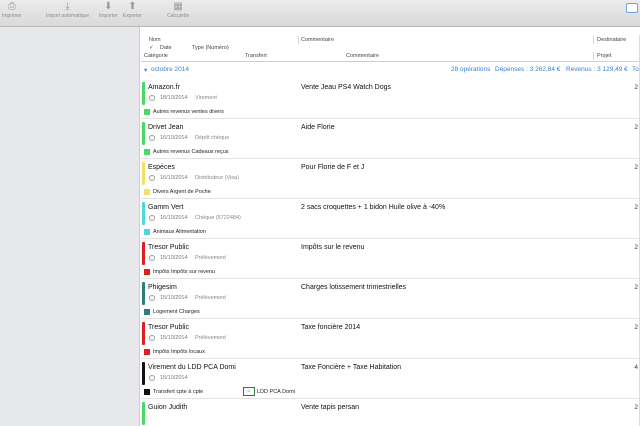 This screenshot has width=640, height=426. Describe the element at coordinates (318, 127) in the screenshot. I see `transaction-comment: Aide Florie` at that location.